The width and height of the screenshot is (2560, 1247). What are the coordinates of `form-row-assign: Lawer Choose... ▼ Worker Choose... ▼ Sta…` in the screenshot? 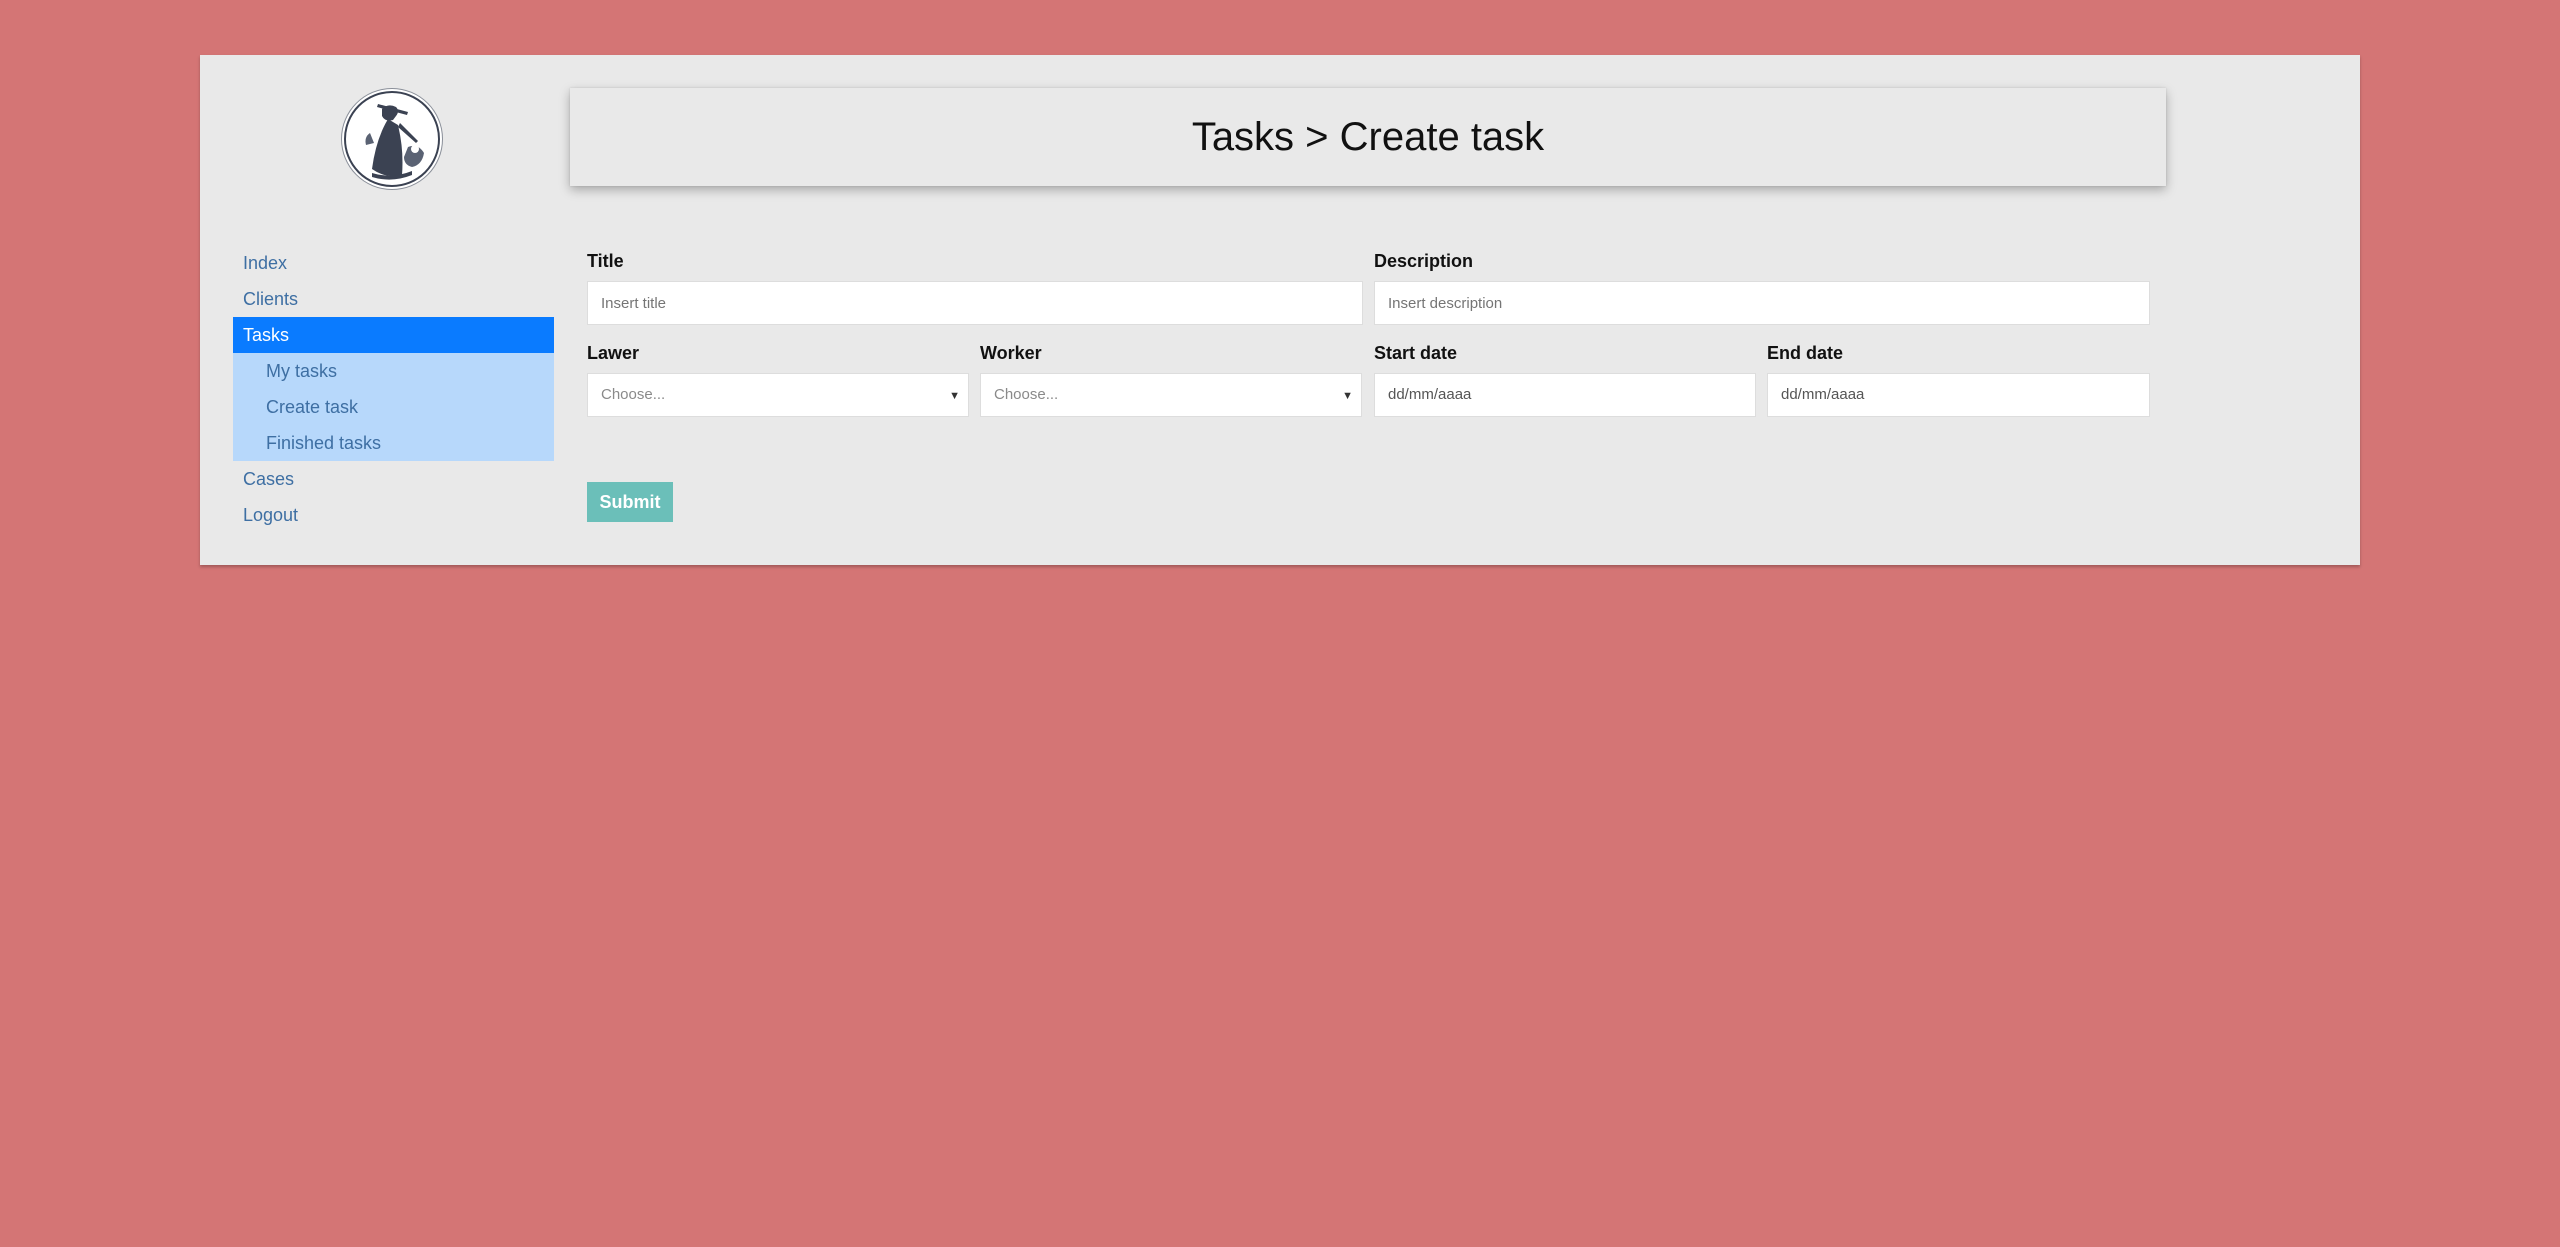 It's located at (1369, 383).